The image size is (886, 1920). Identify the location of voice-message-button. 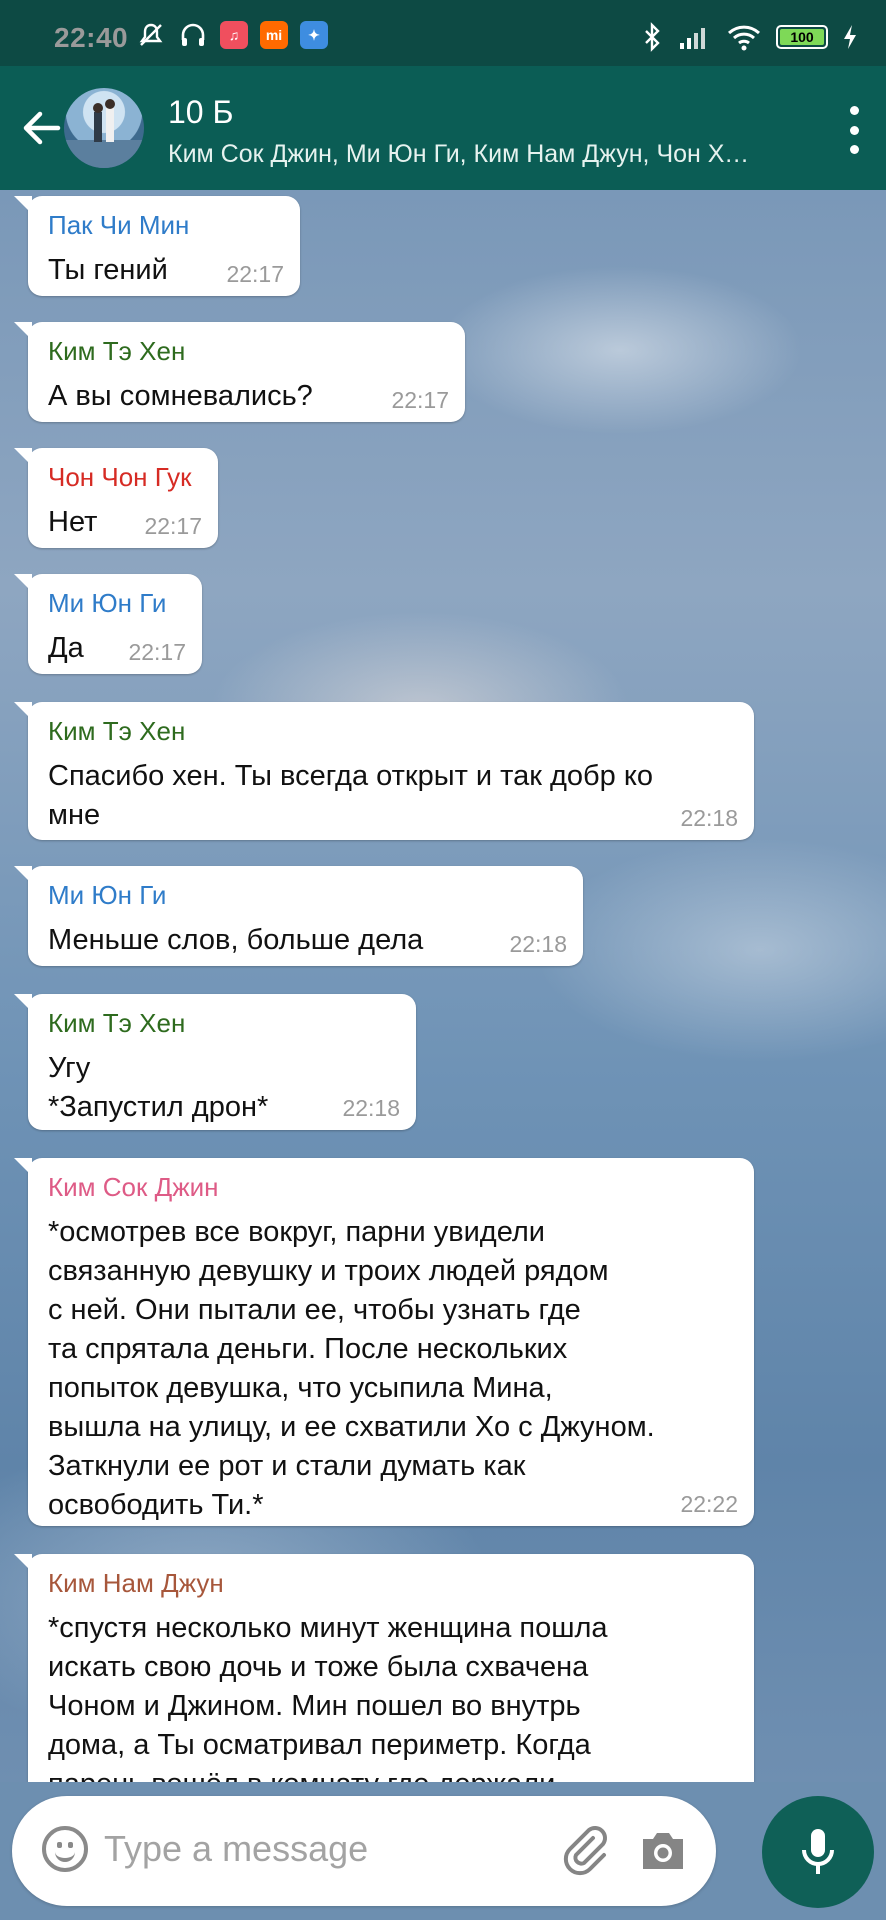
(818, 1852).